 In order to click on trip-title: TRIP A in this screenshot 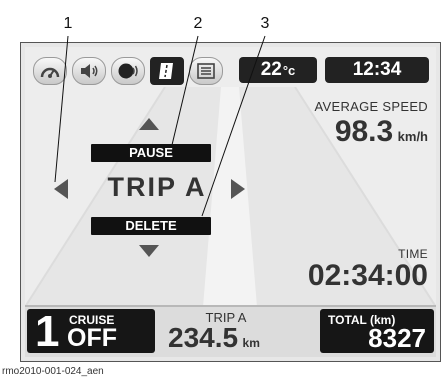, I will do `click(157, 187)`.